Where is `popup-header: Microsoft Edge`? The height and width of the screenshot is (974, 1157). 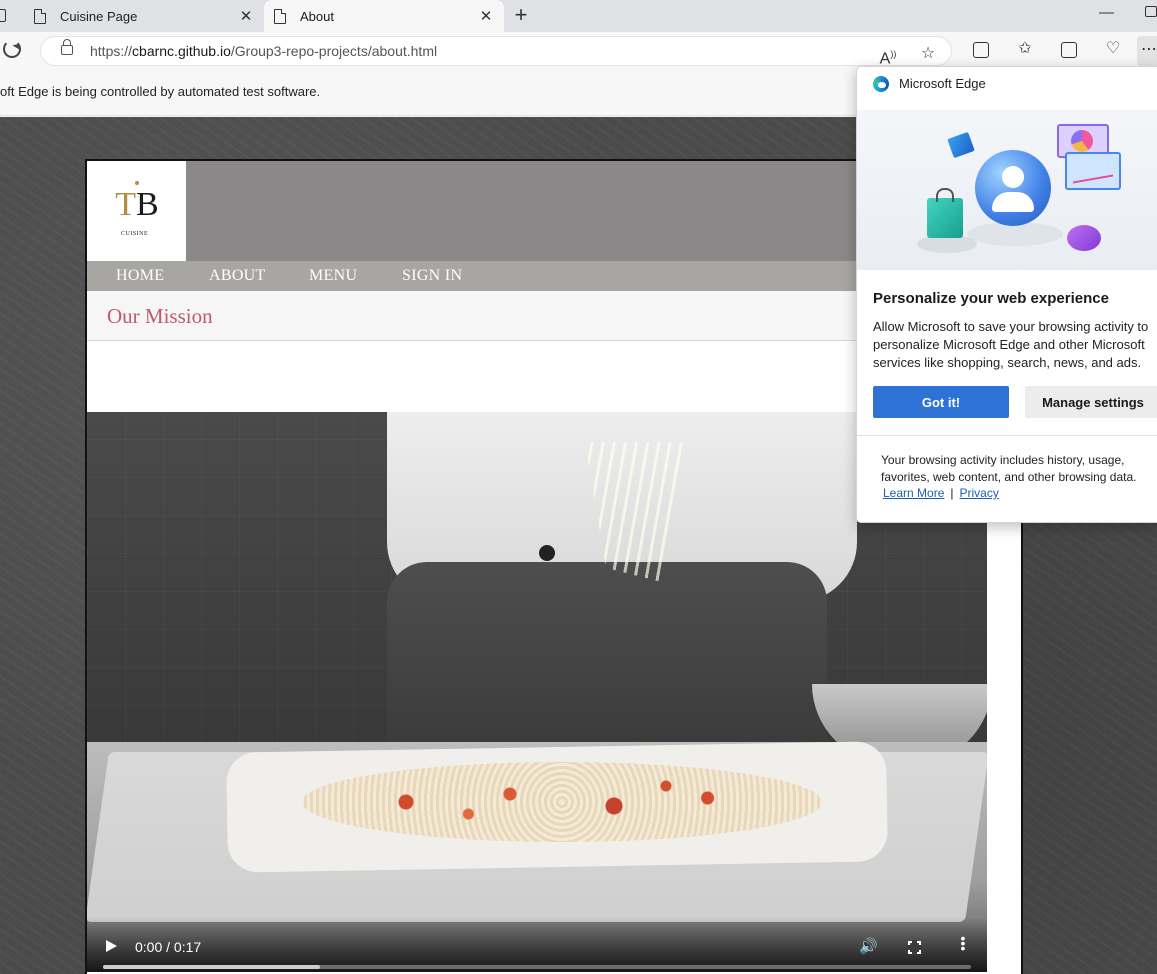 popup-header: Microsoft Edge is located at coordinates (1007, 88).